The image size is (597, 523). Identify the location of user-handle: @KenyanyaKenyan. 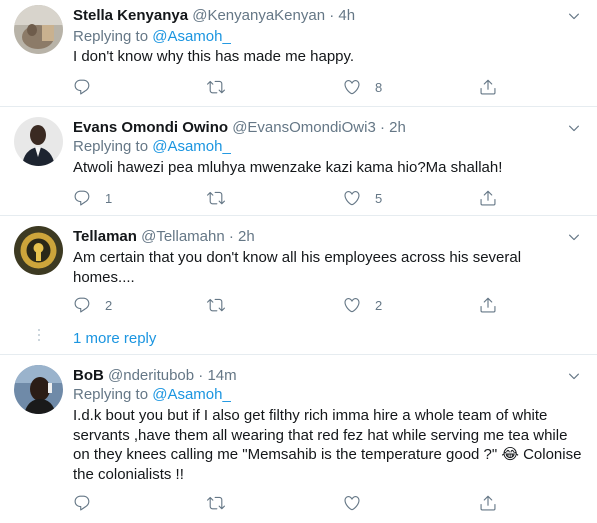
(258, 15).